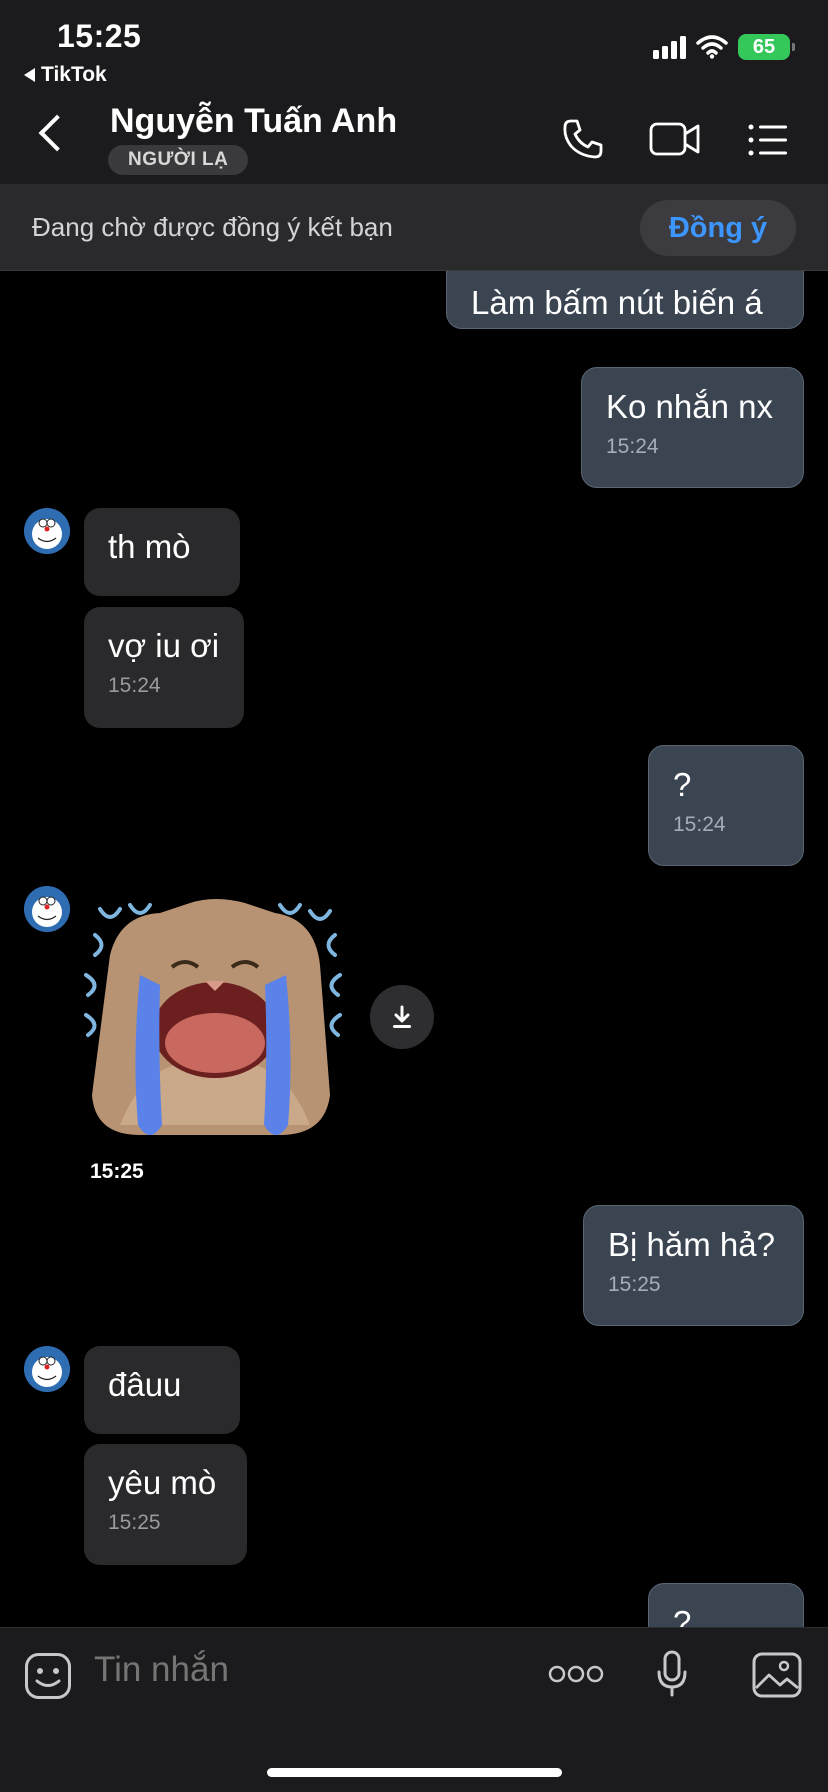 The height and width of the screenshot is (1792, 828). I want to click on microphone-icon, so click(672, 1674).